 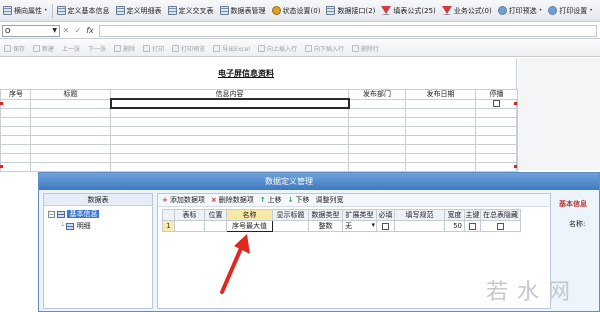 I want to click on primary-key-checkbox, so click(x=472, y=226).